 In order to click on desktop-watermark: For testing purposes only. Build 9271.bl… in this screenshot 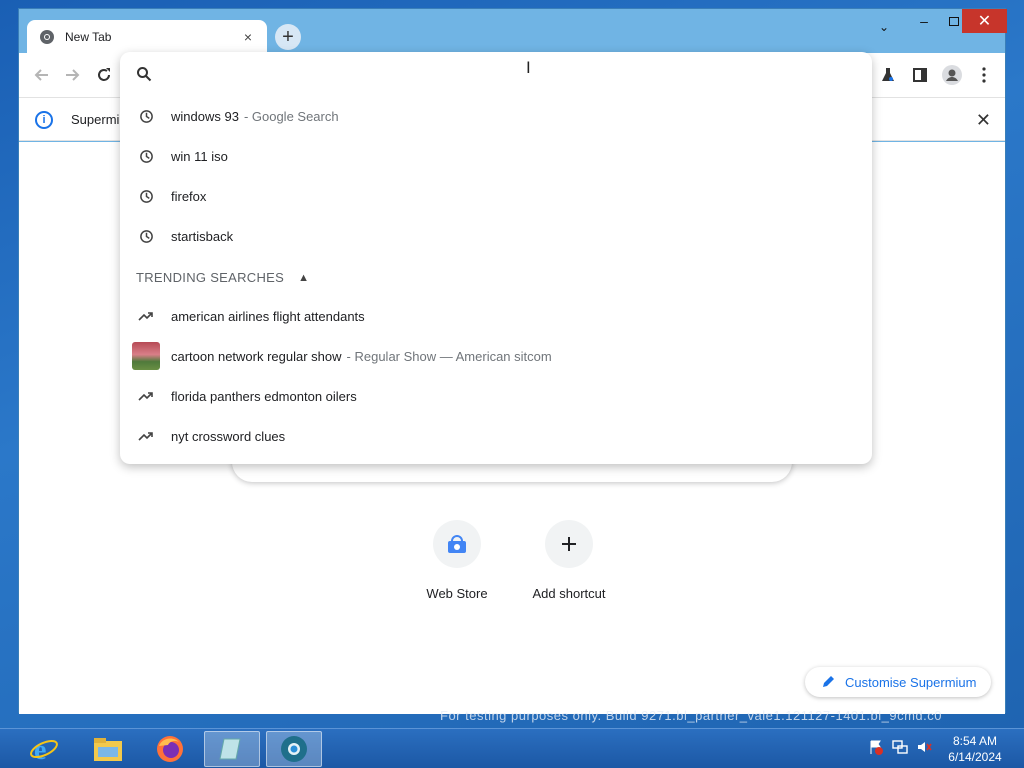, I will do `click(691, 715)`.